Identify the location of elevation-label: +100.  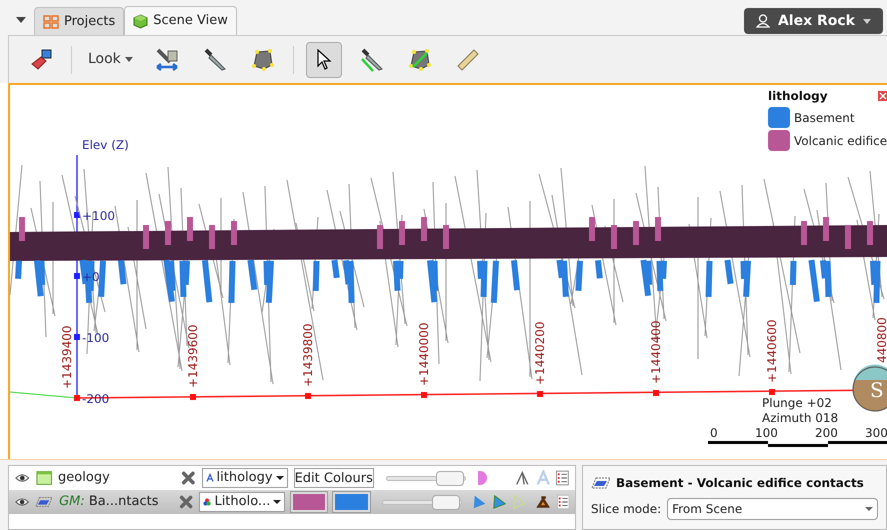
(98, 216).